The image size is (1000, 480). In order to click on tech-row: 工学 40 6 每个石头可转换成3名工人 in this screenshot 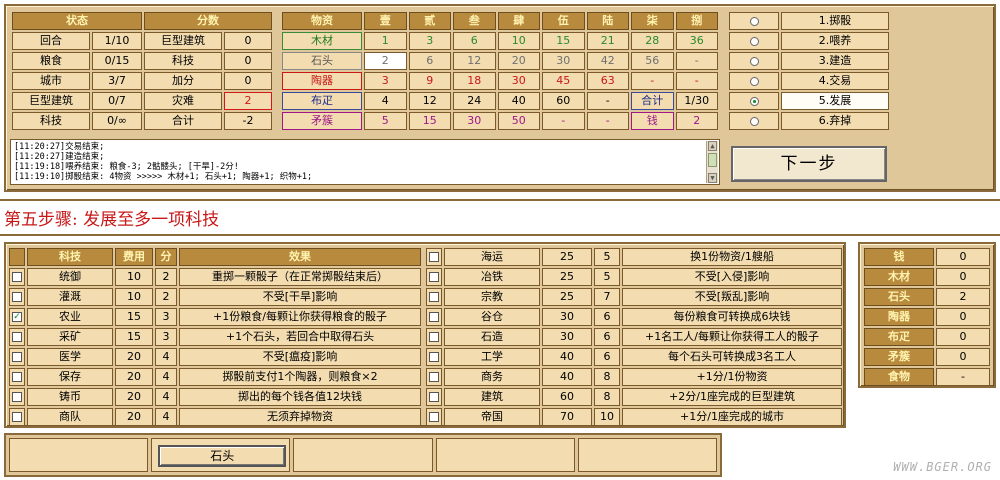, I will do `click(634, 357)`.